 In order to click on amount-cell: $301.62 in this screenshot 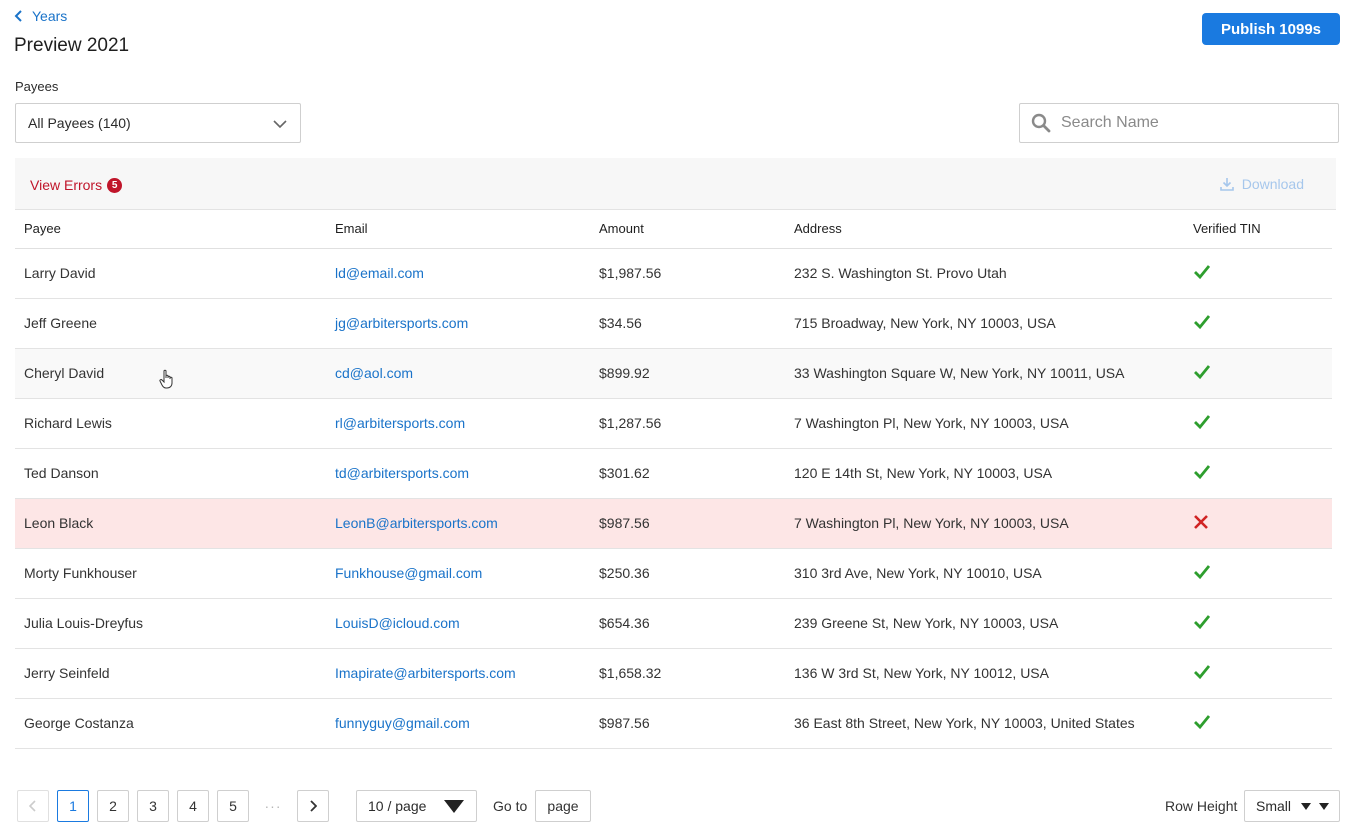, I will do `click(687, 473)`.